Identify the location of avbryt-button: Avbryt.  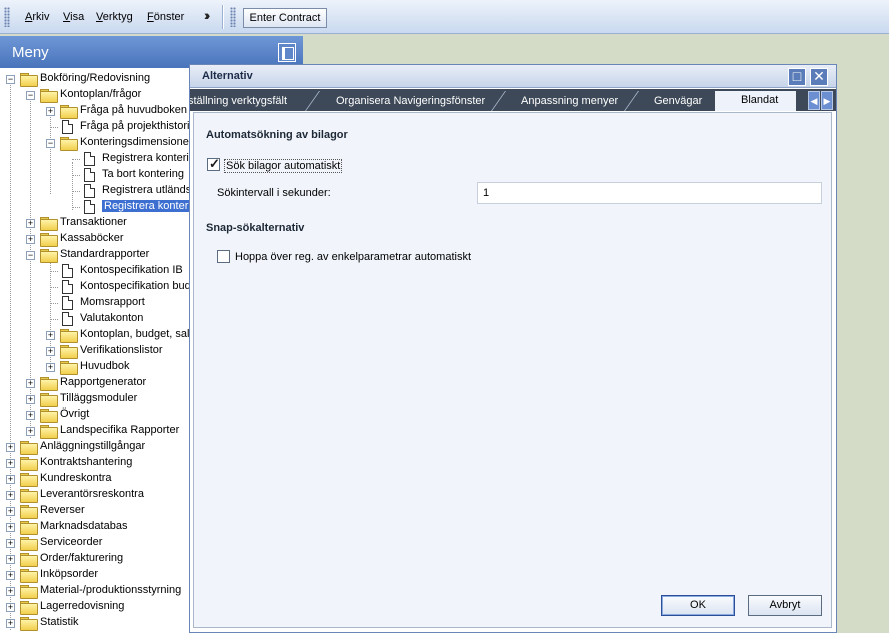
(785, 605).